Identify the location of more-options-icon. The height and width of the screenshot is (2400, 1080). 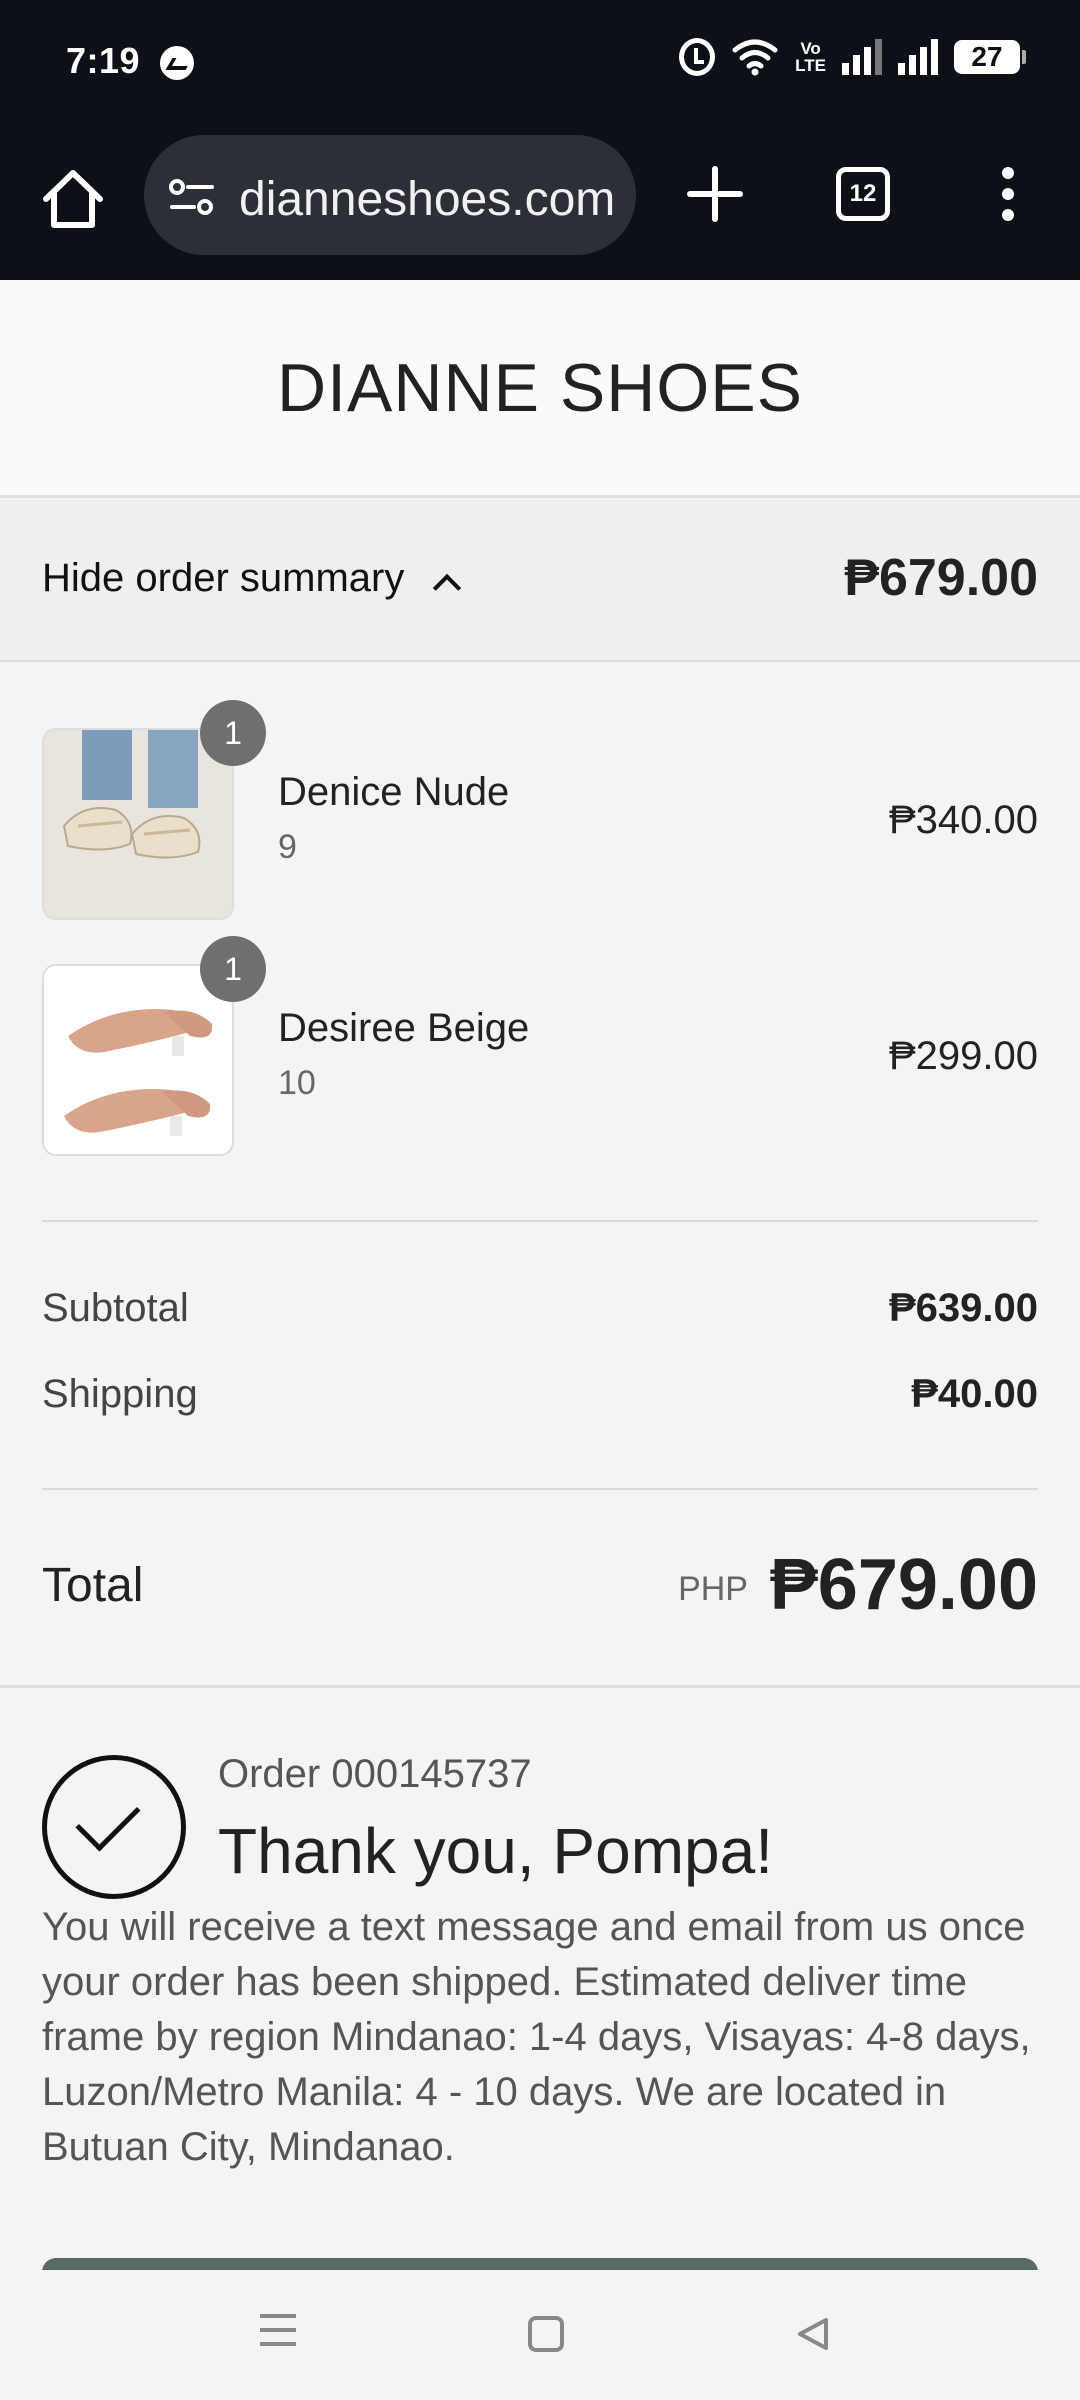
(1008, 197).